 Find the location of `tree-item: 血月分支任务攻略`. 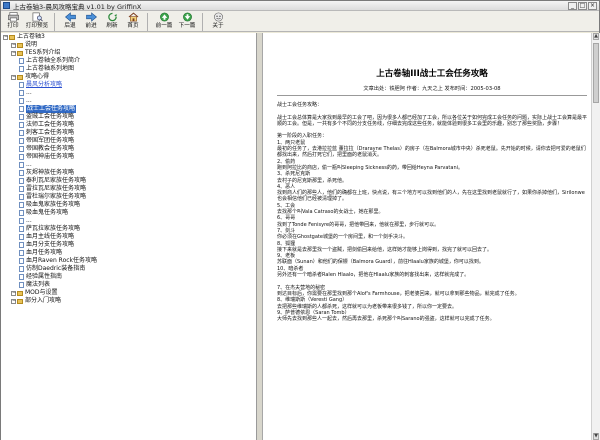

tree-item: 血月分支任务攻略 is located at coordinates (128, 245).